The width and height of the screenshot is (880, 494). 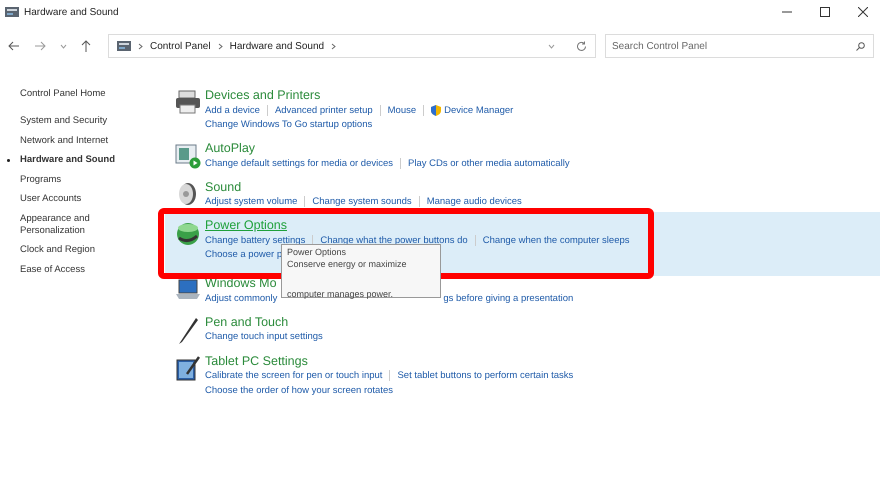 I want to click on autoplay-icon, so click(x=187, y=156).